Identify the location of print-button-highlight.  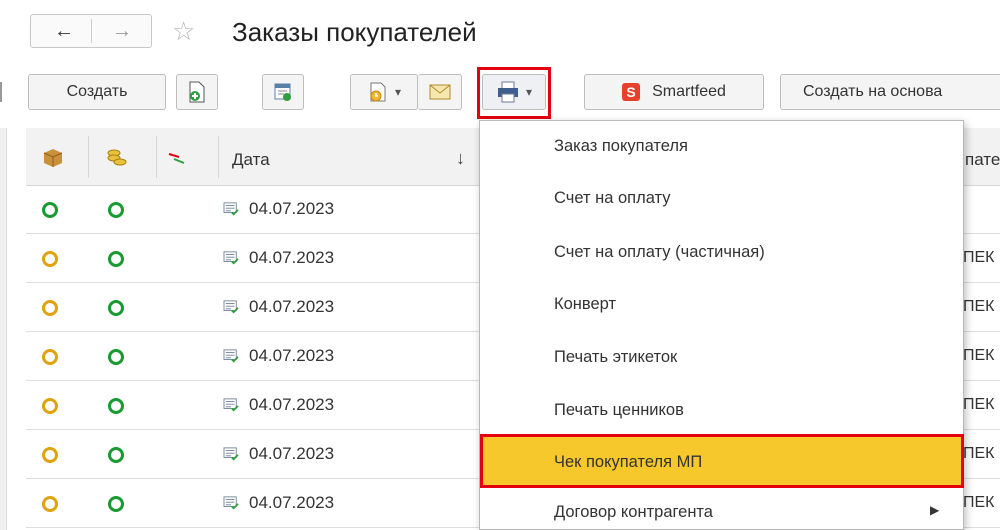
(514, 93).